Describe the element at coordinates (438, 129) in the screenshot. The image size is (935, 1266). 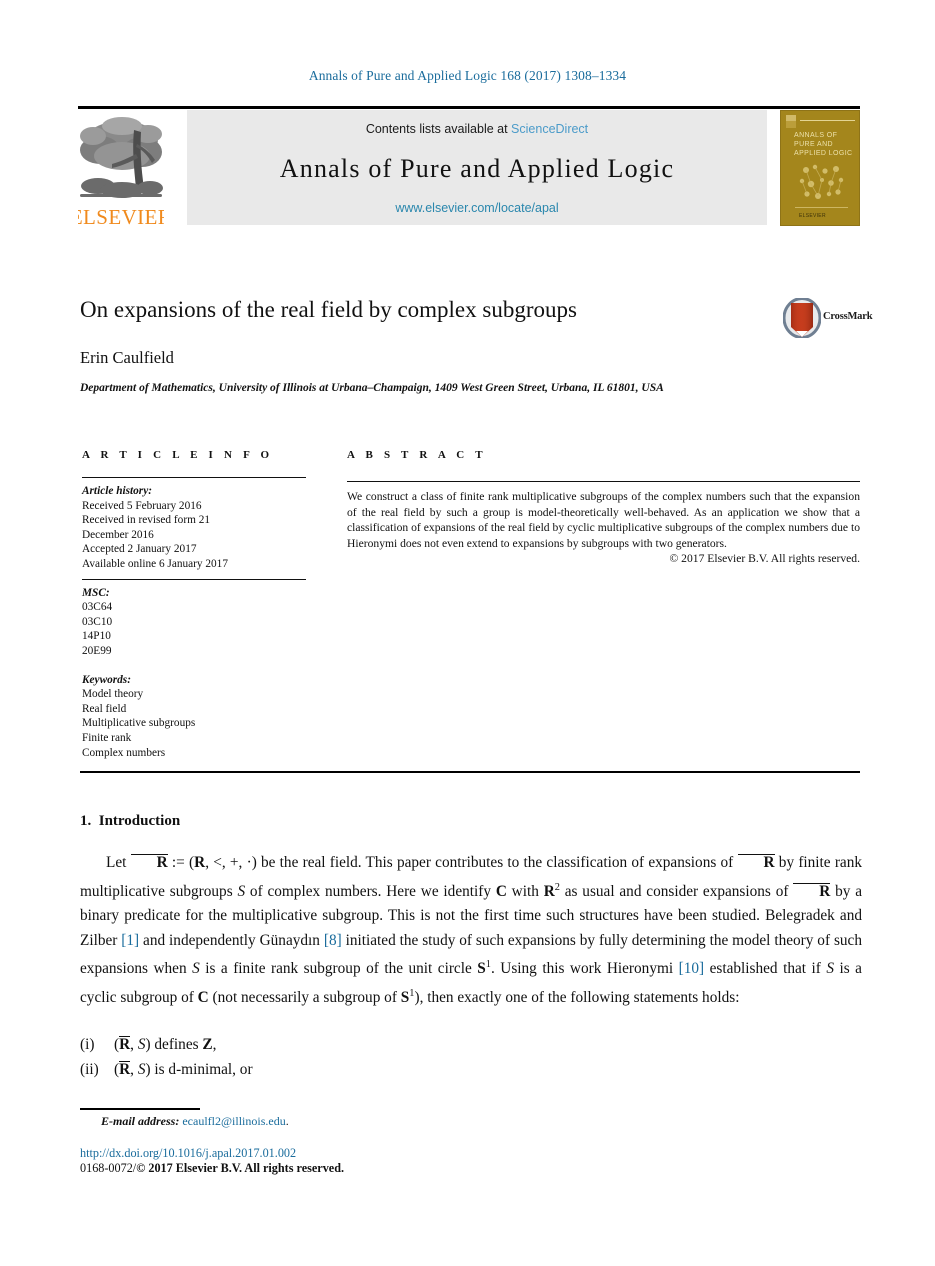
I see `contents-lists-text: Contents lists available at` at that location.